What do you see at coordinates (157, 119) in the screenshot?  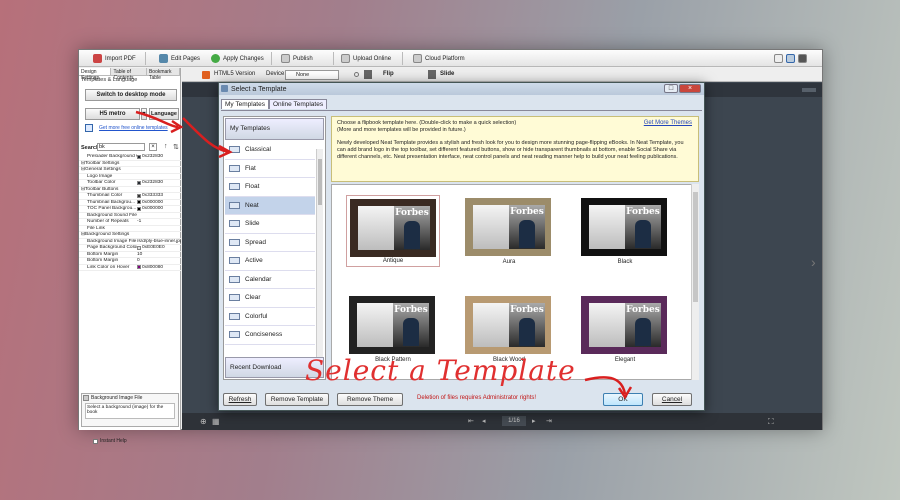 I see `arrow-to-language` at bounding box center [157, 119].